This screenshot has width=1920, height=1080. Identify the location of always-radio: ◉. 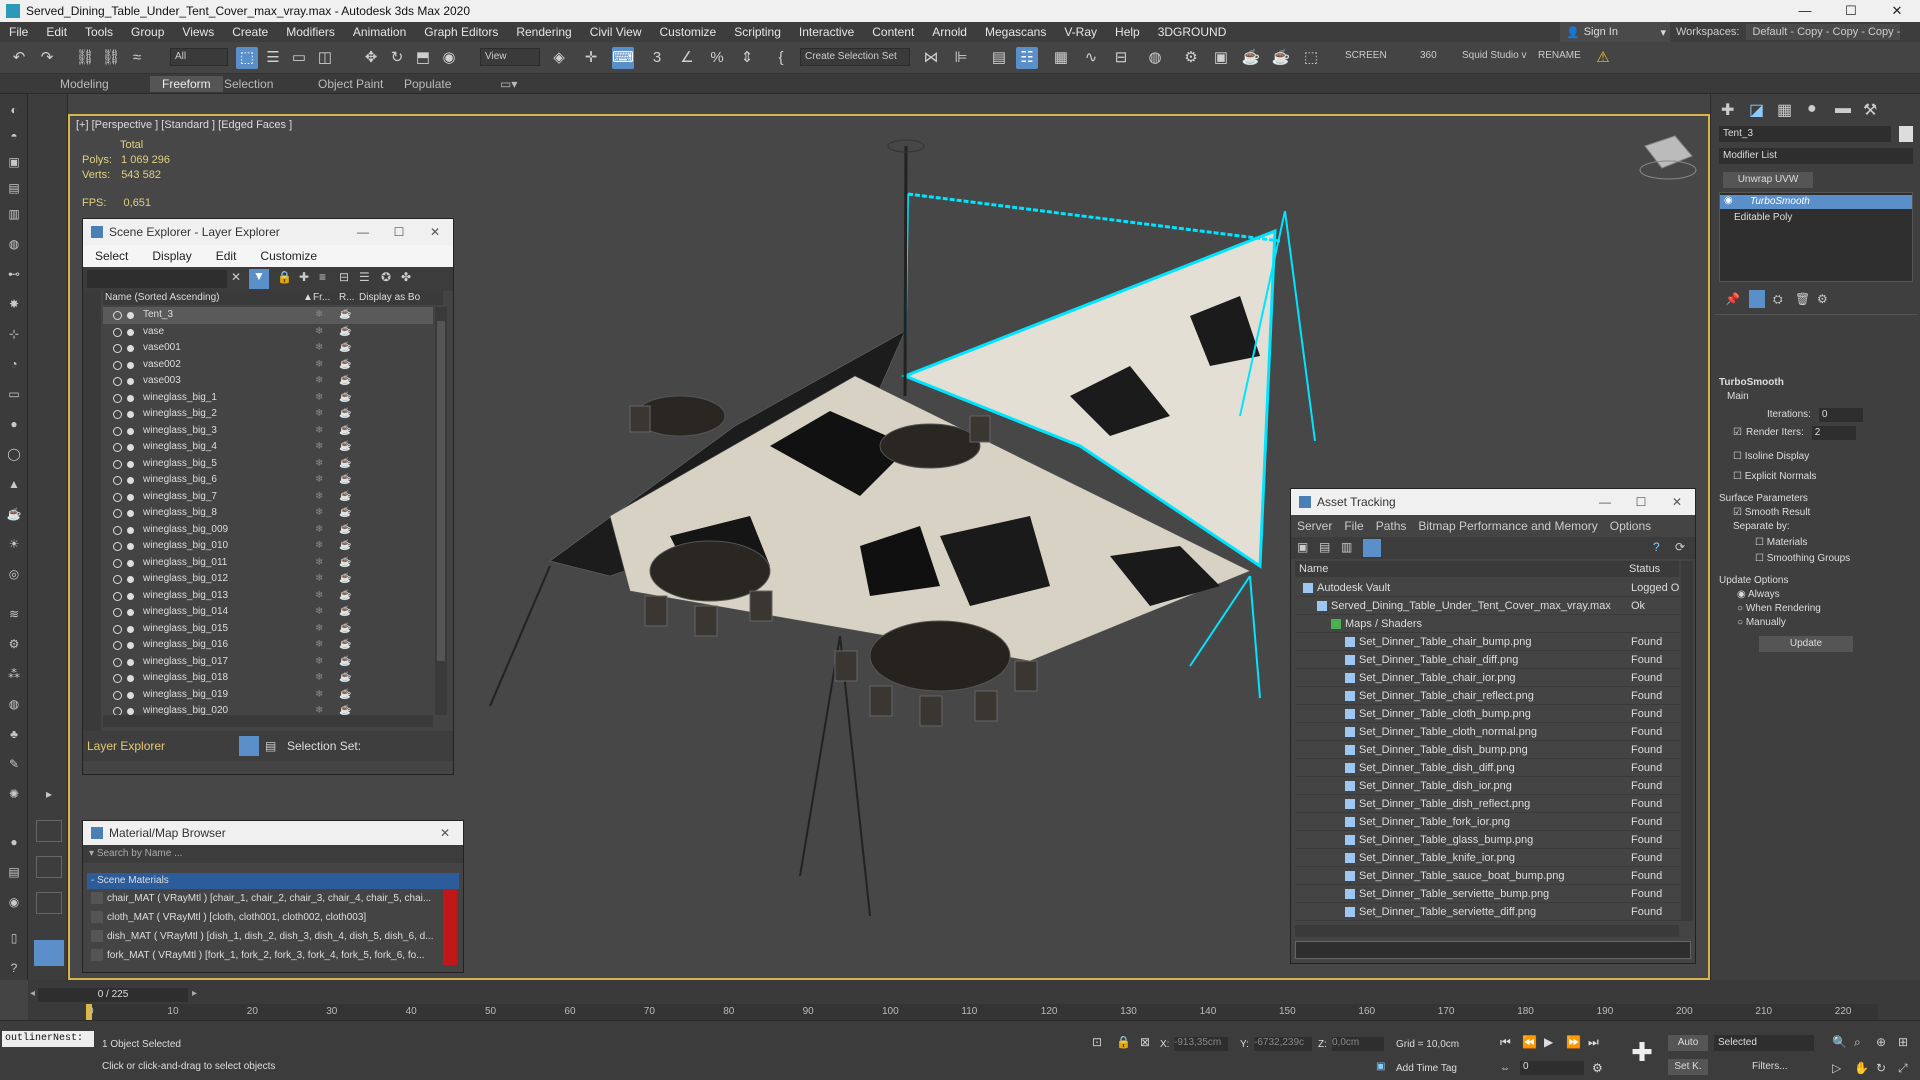
(1741, 594).